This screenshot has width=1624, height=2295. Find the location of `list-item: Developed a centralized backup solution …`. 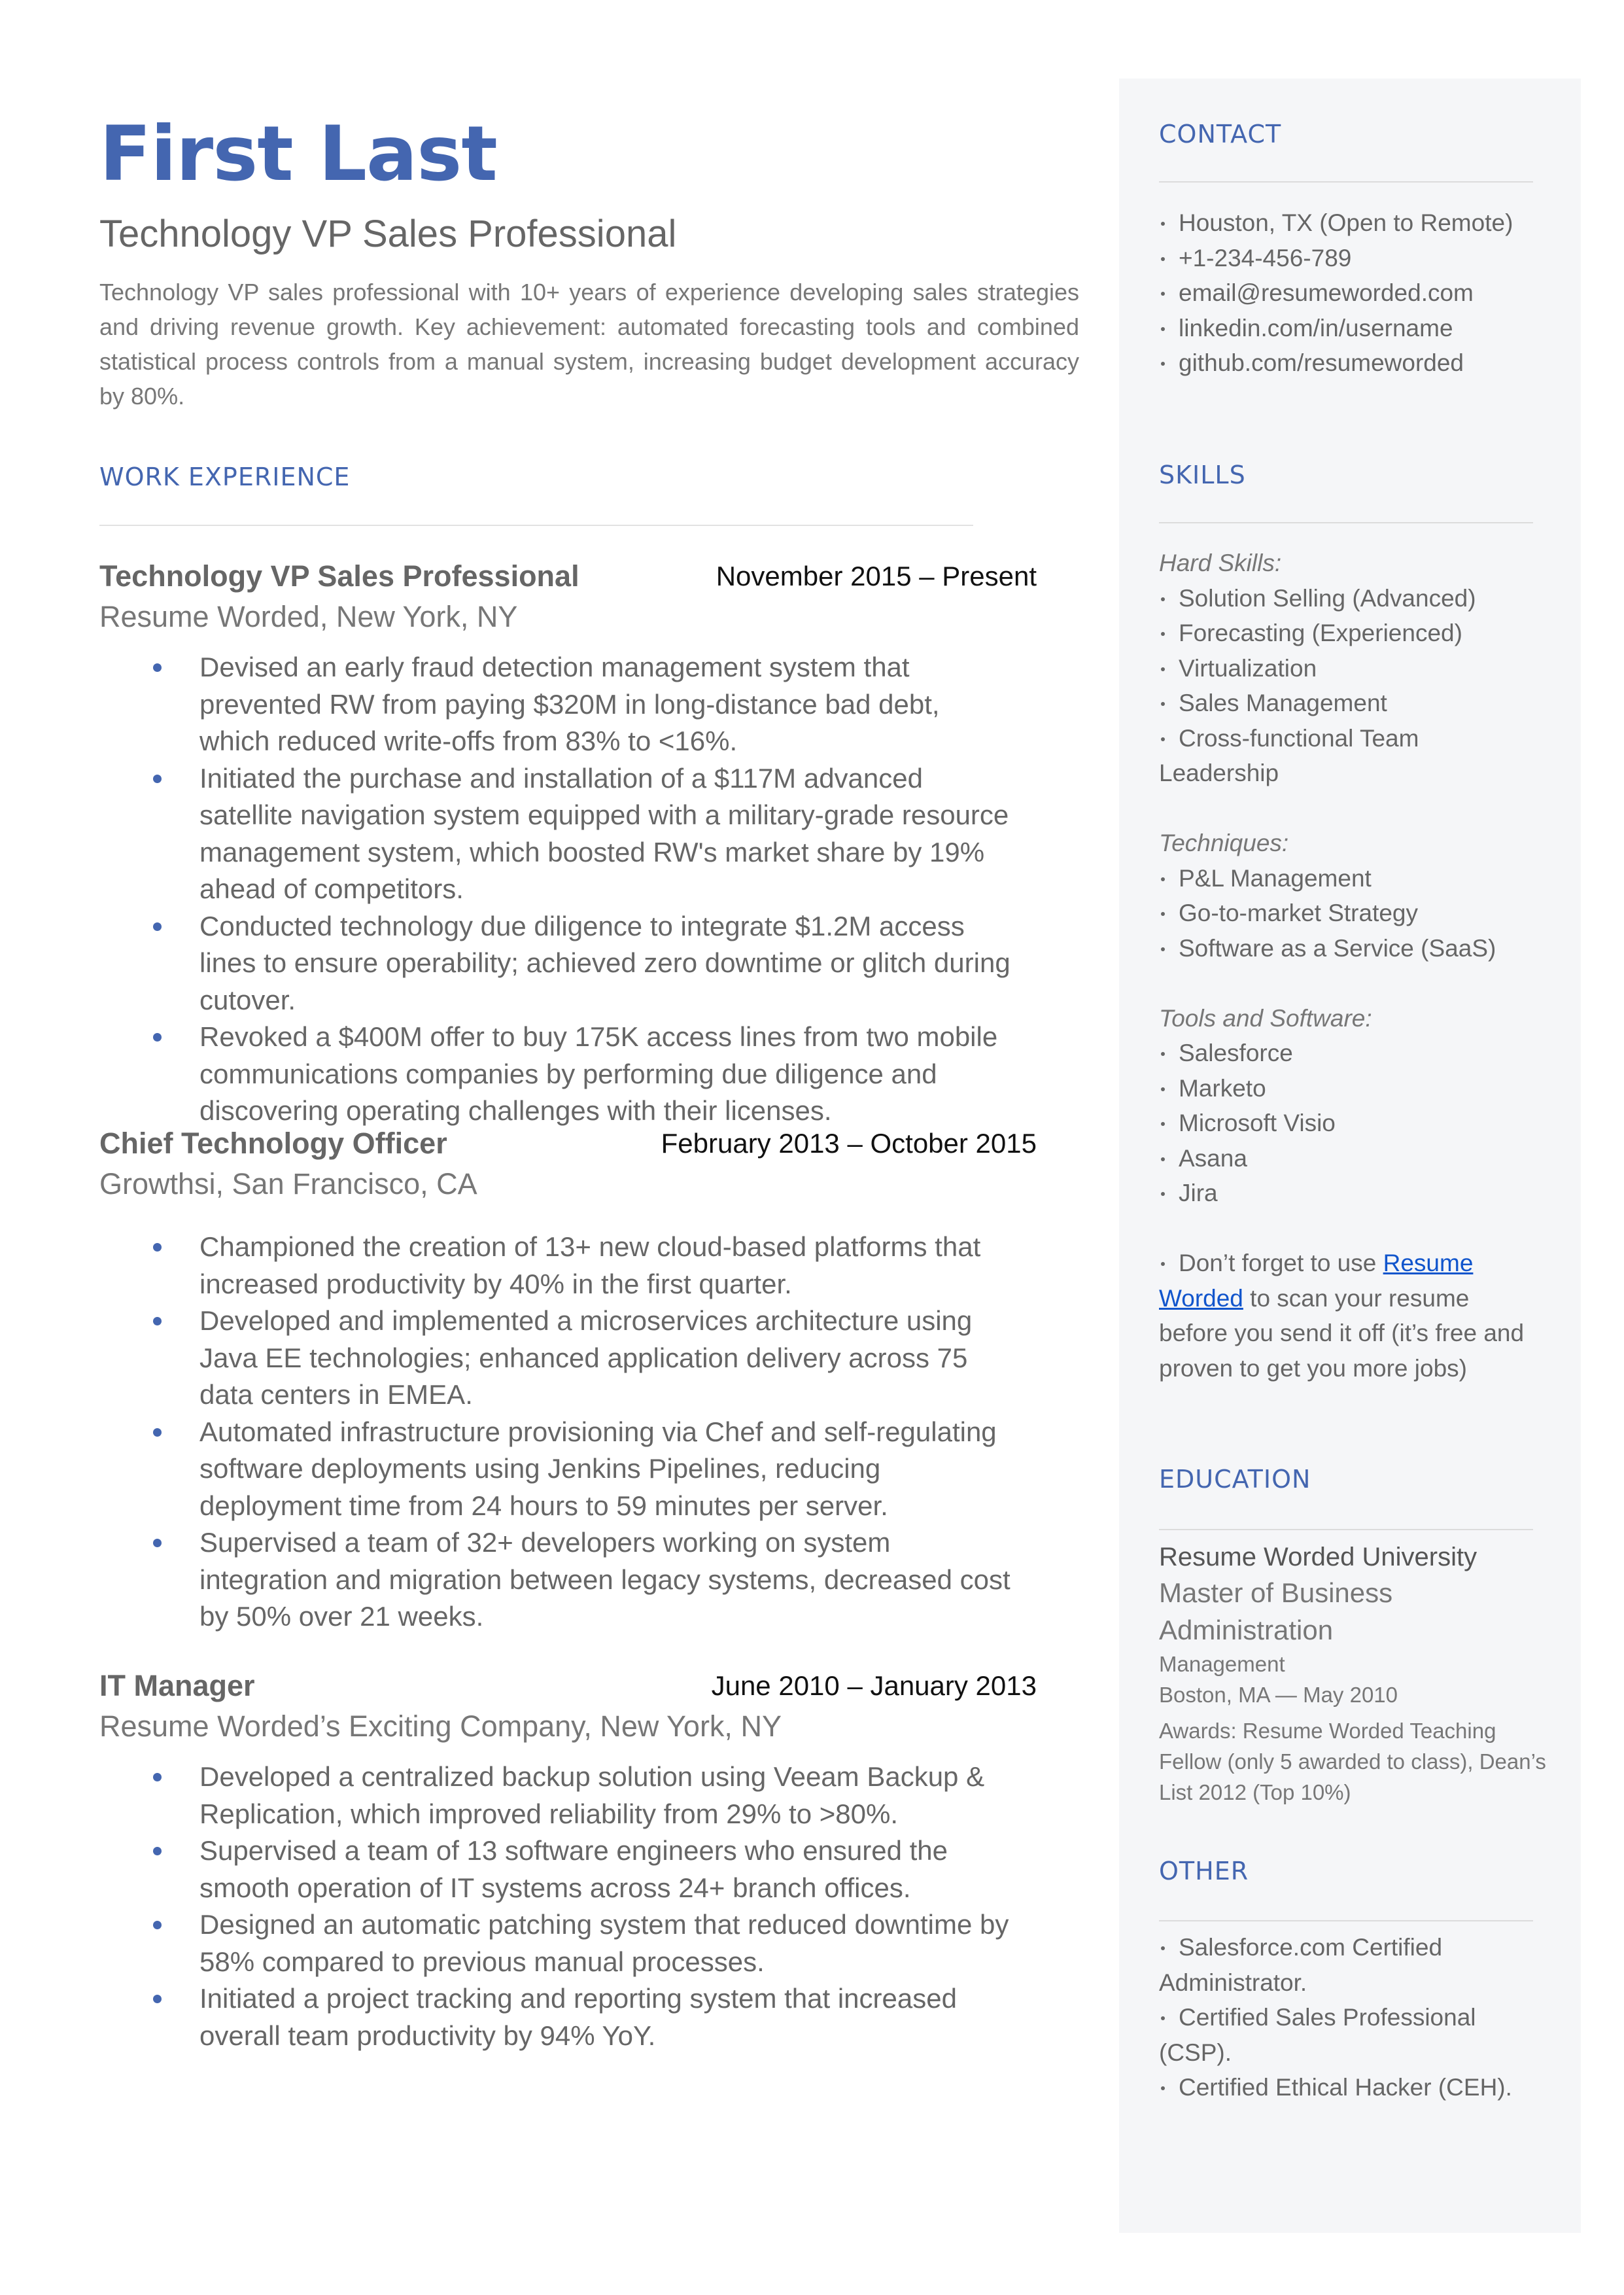

list-item: Developed a centralized backup solution … is located at coordinates (557, 1795).